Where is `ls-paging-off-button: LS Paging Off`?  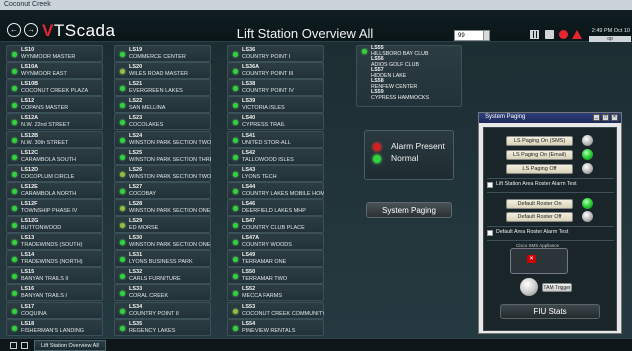
ls-paging-off-button: LS Paging Off is located at coordinates (539, 169).